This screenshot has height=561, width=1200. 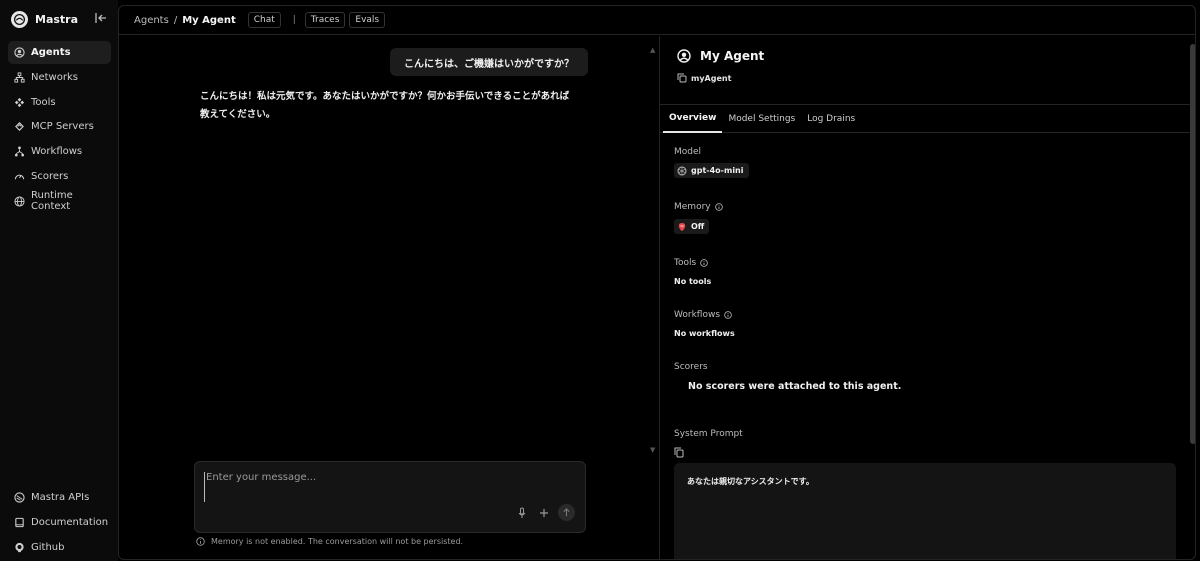 I want to click on arrow-up-icon, so click(x=566, y=512).